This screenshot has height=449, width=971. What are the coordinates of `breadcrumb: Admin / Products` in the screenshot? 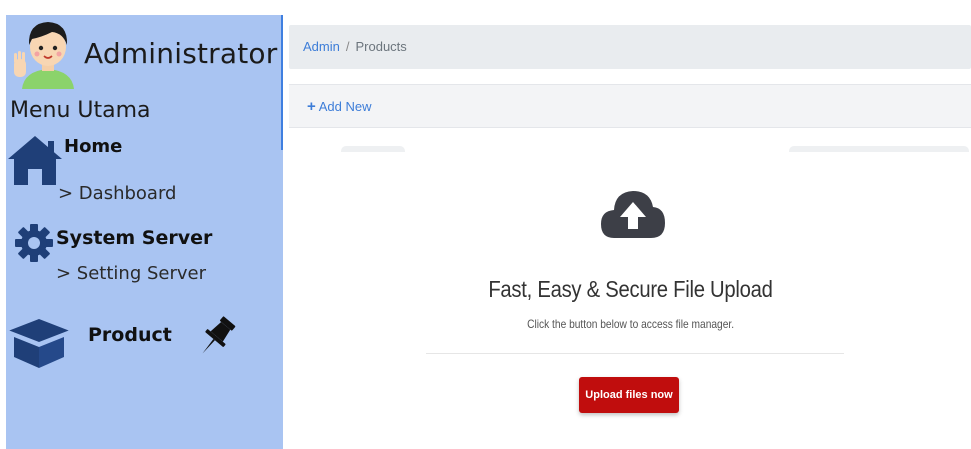 It's located at (630, 47).